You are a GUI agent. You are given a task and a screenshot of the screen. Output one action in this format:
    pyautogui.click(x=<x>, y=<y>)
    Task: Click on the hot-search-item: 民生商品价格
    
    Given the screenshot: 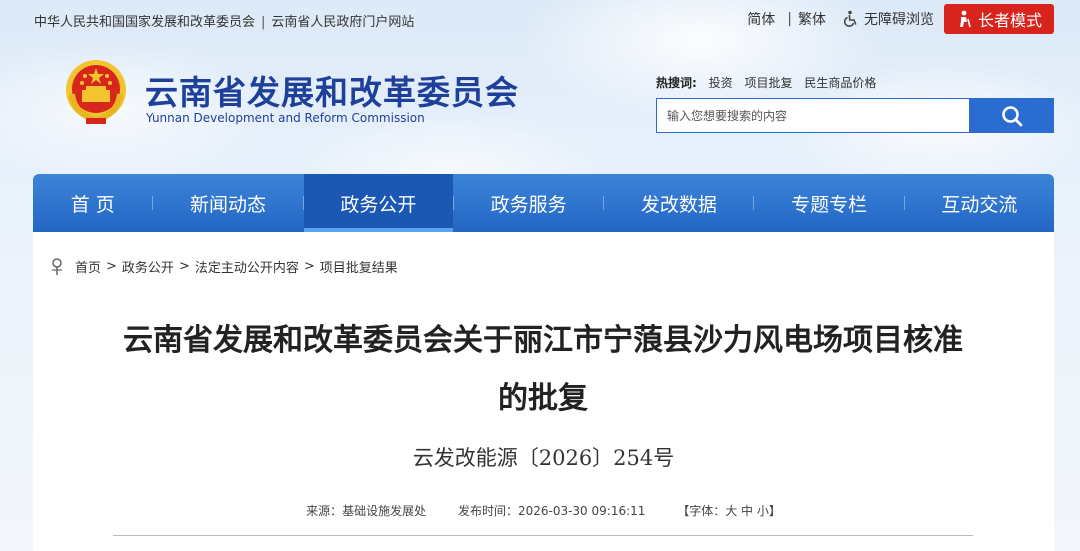 What is the action you would take?
    pyautogui.click(x=840, y=83)
    